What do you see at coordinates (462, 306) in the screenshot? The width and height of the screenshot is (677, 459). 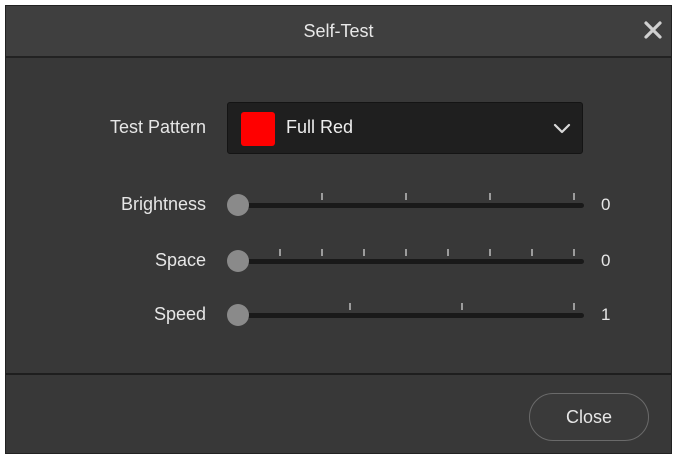 I see `speed-ticks` at bounding box center [462, 306].